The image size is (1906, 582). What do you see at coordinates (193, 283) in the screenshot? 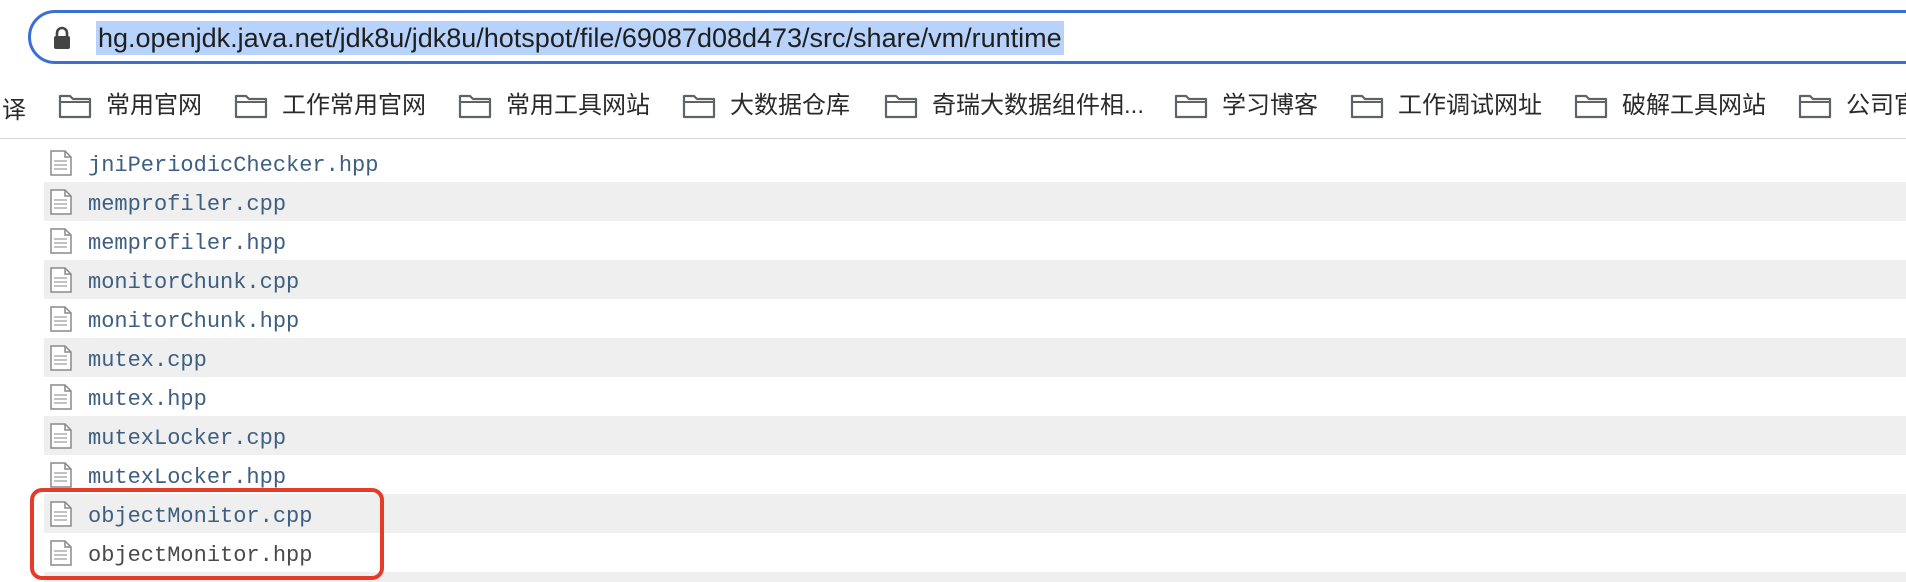
I see `file-link: monitorChunk.cpp` at bounding box center [193, 283].